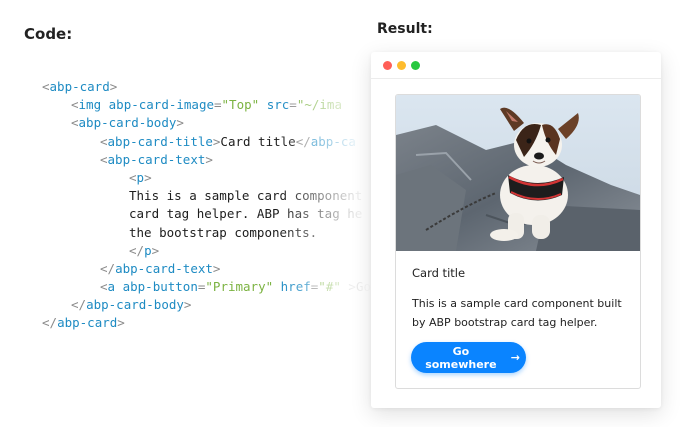  I want to click on code-token: abp-button, so click(160, 287).